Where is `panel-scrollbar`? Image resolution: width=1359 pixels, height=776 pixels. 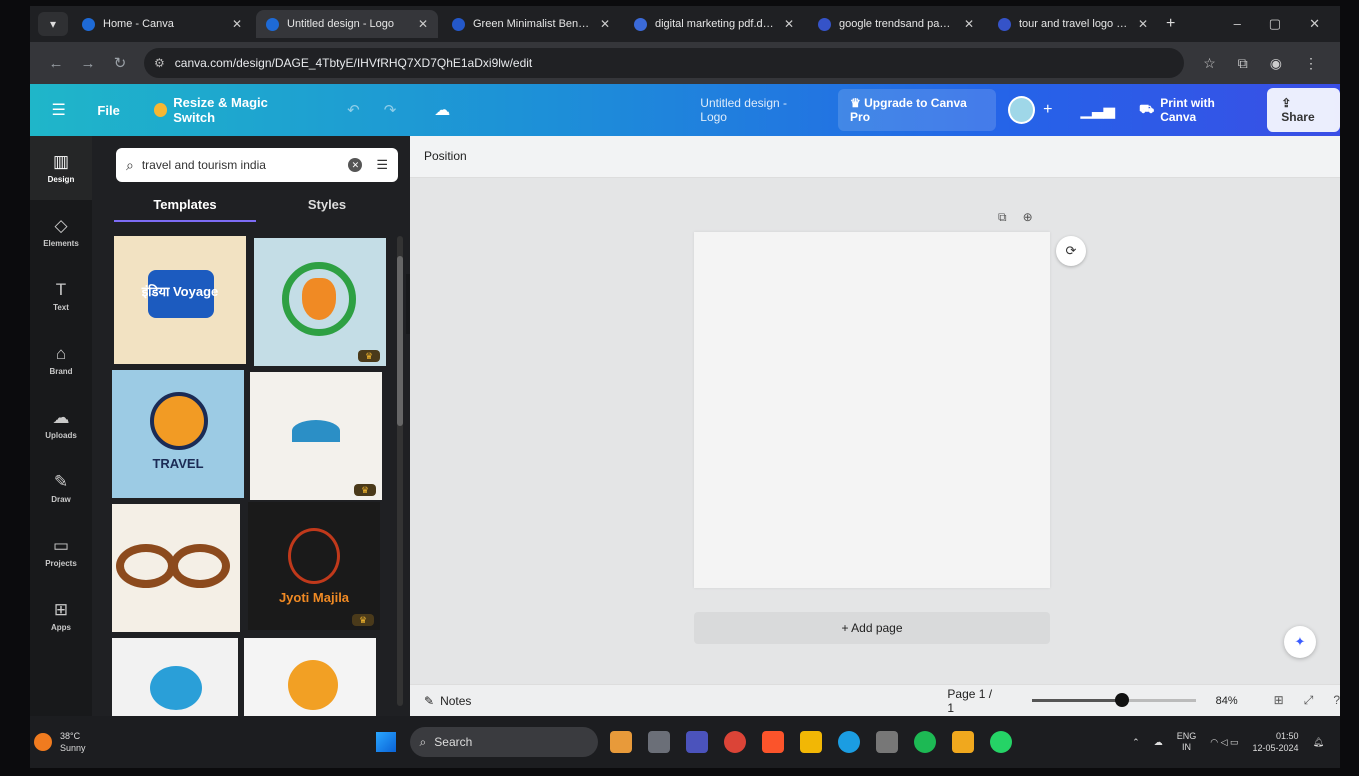
panel-scrollbar is located at coordinates (400, 471).